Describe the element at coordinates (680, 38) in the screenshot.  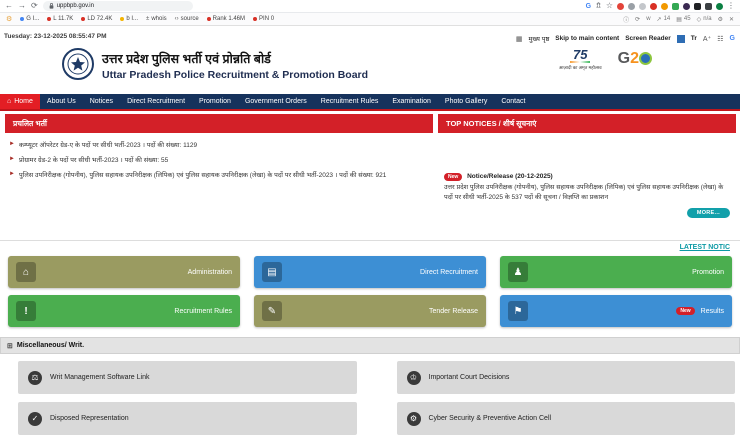
I see `theme-swatch-icon` at that location.